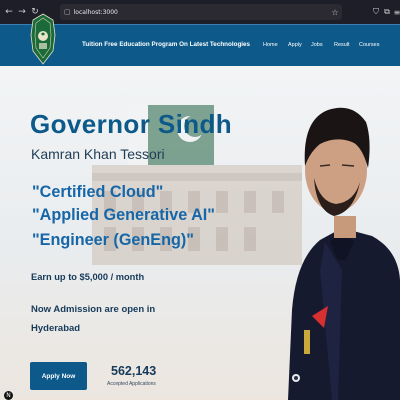 The image size is (400, 400). What do you see at coordinates (317, 45) in the screenshot?
I see `nav-jobs: Jobs` at bounding box center [317, 45].